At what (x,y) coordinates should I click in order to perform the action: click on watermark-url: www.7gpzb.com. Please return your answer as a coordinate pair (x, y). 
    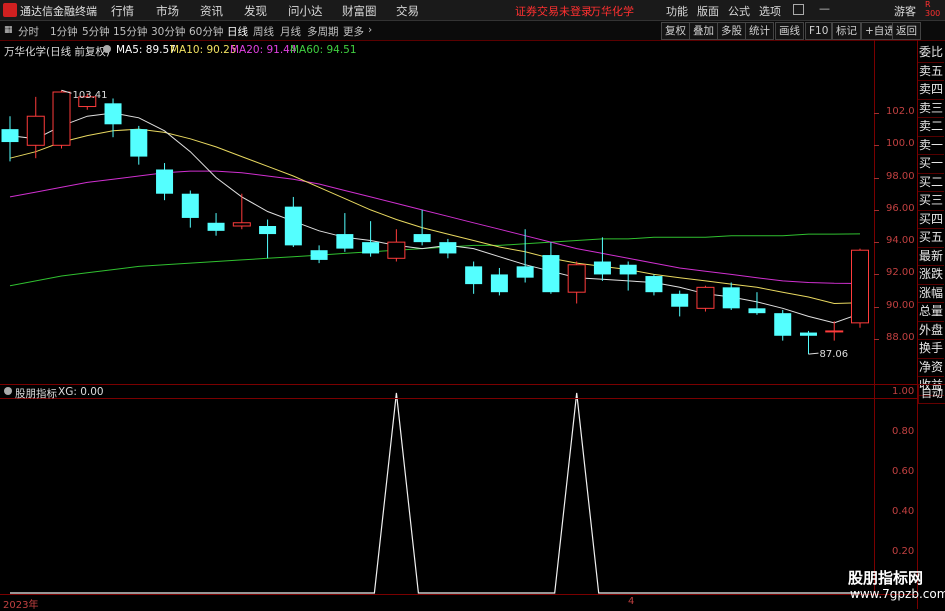
    Looking at the image, I should click on (897, 594).